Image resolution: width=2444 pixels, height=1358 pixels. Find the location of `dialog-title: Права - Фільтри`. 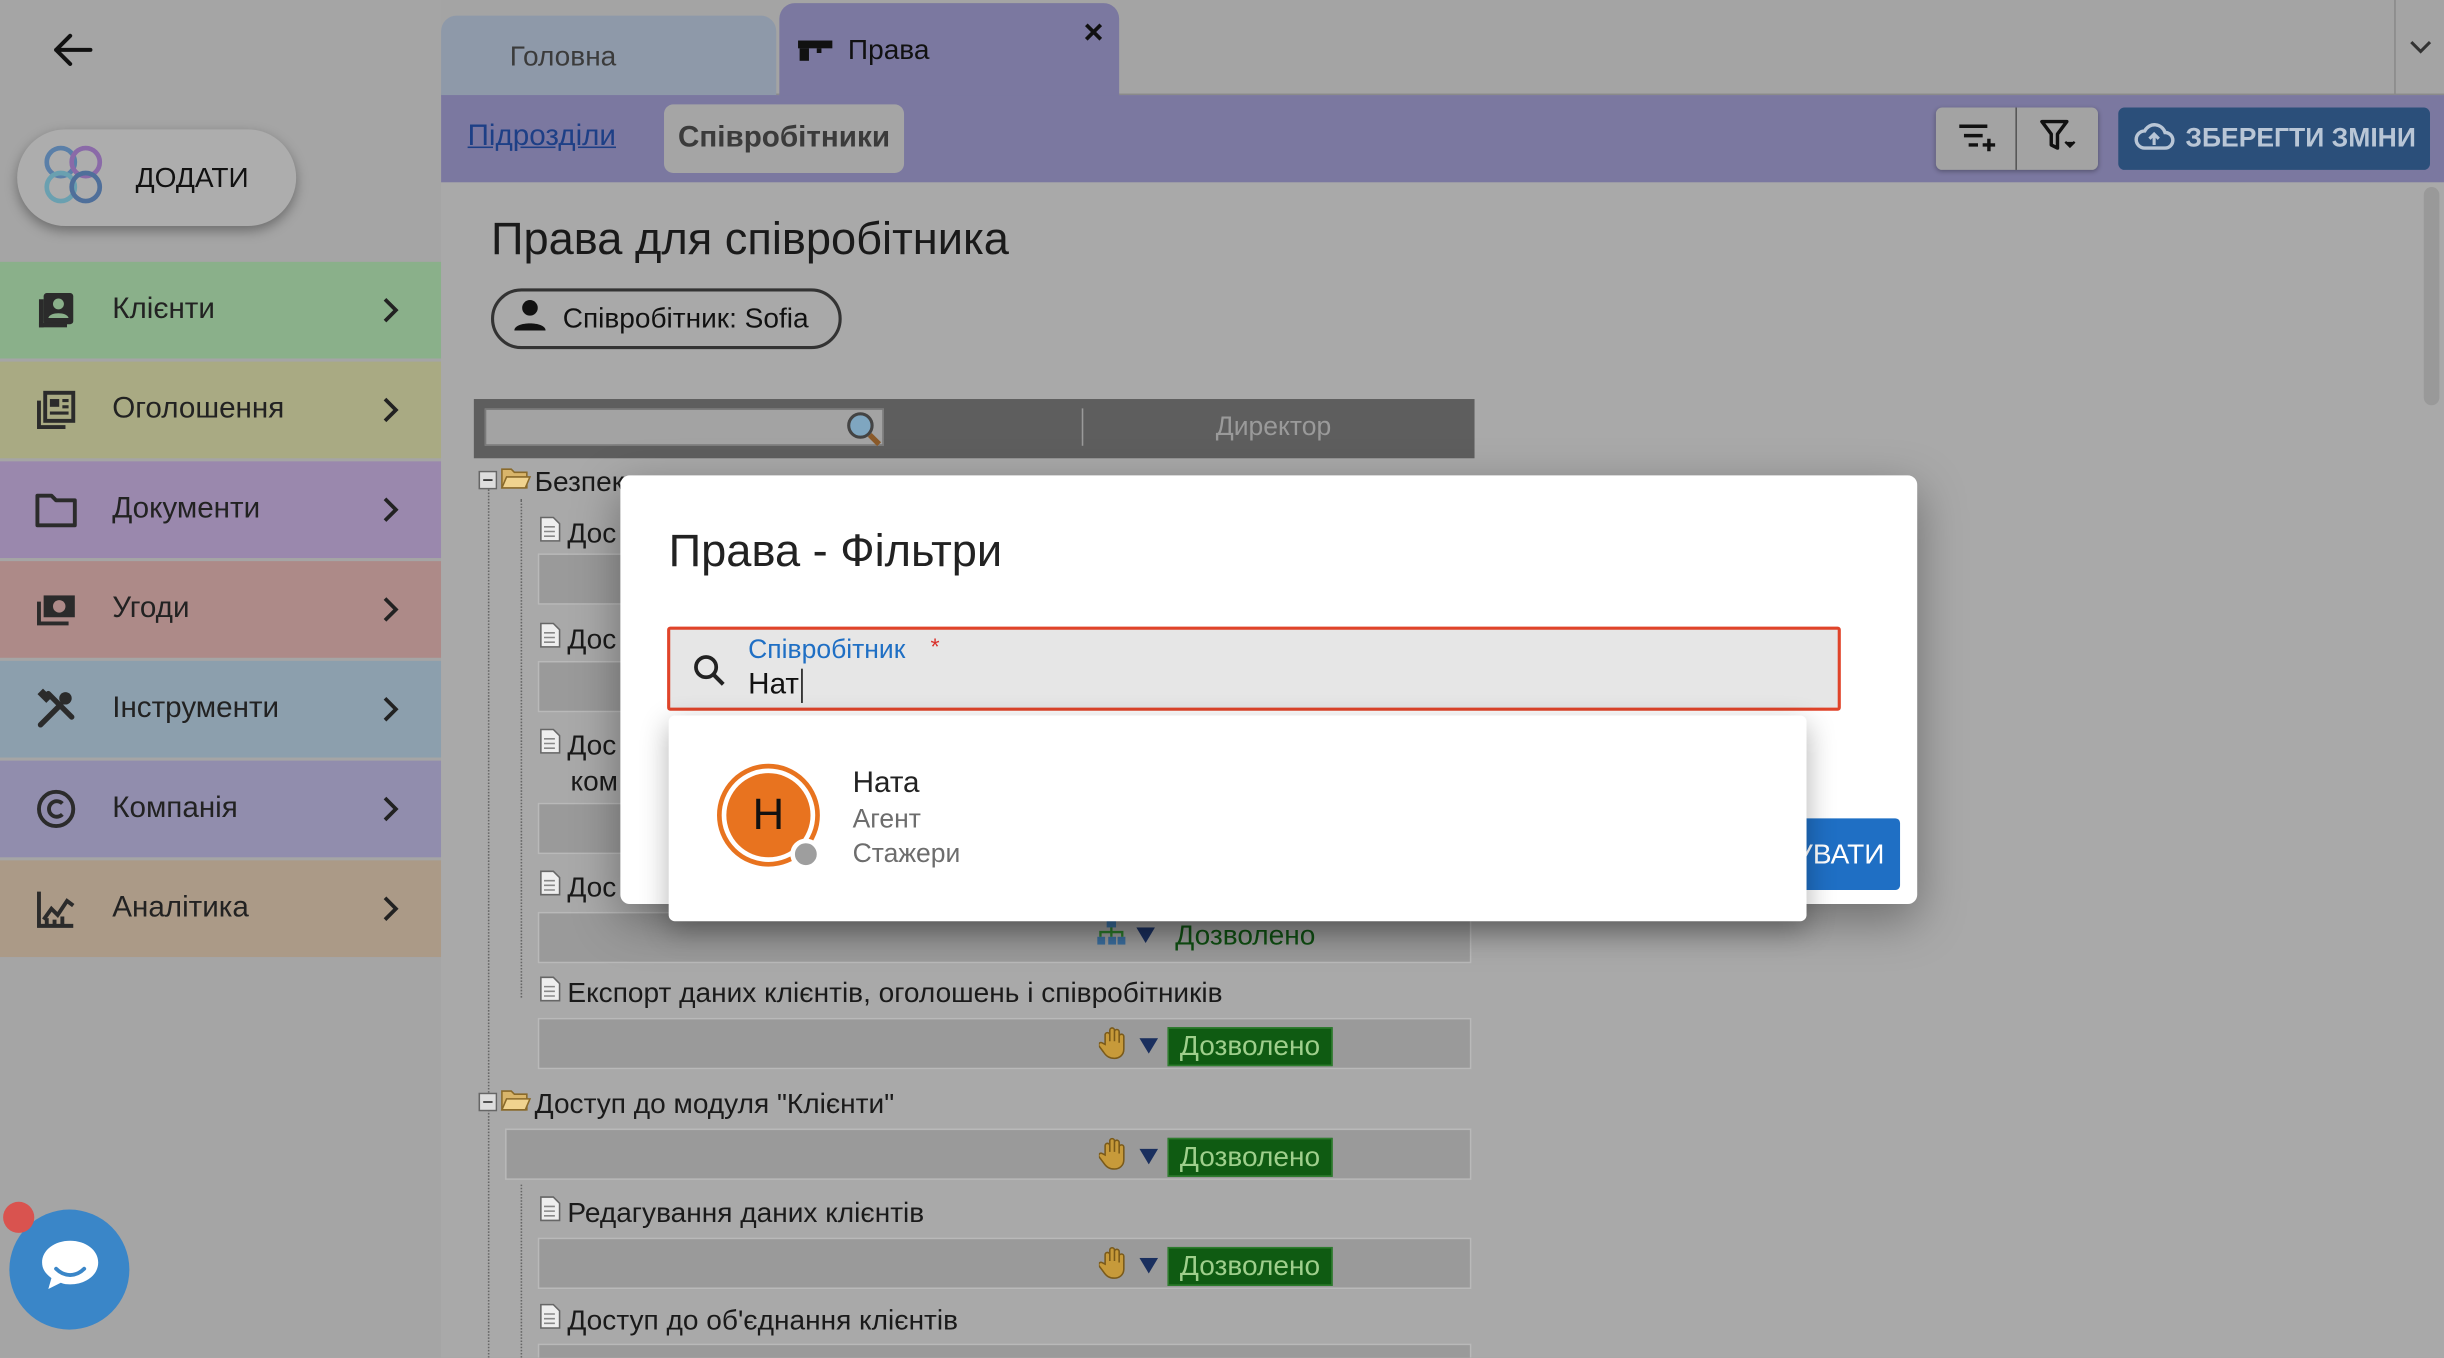

dialog-title: Права - Фільтри is located at coordinates (835, 551).